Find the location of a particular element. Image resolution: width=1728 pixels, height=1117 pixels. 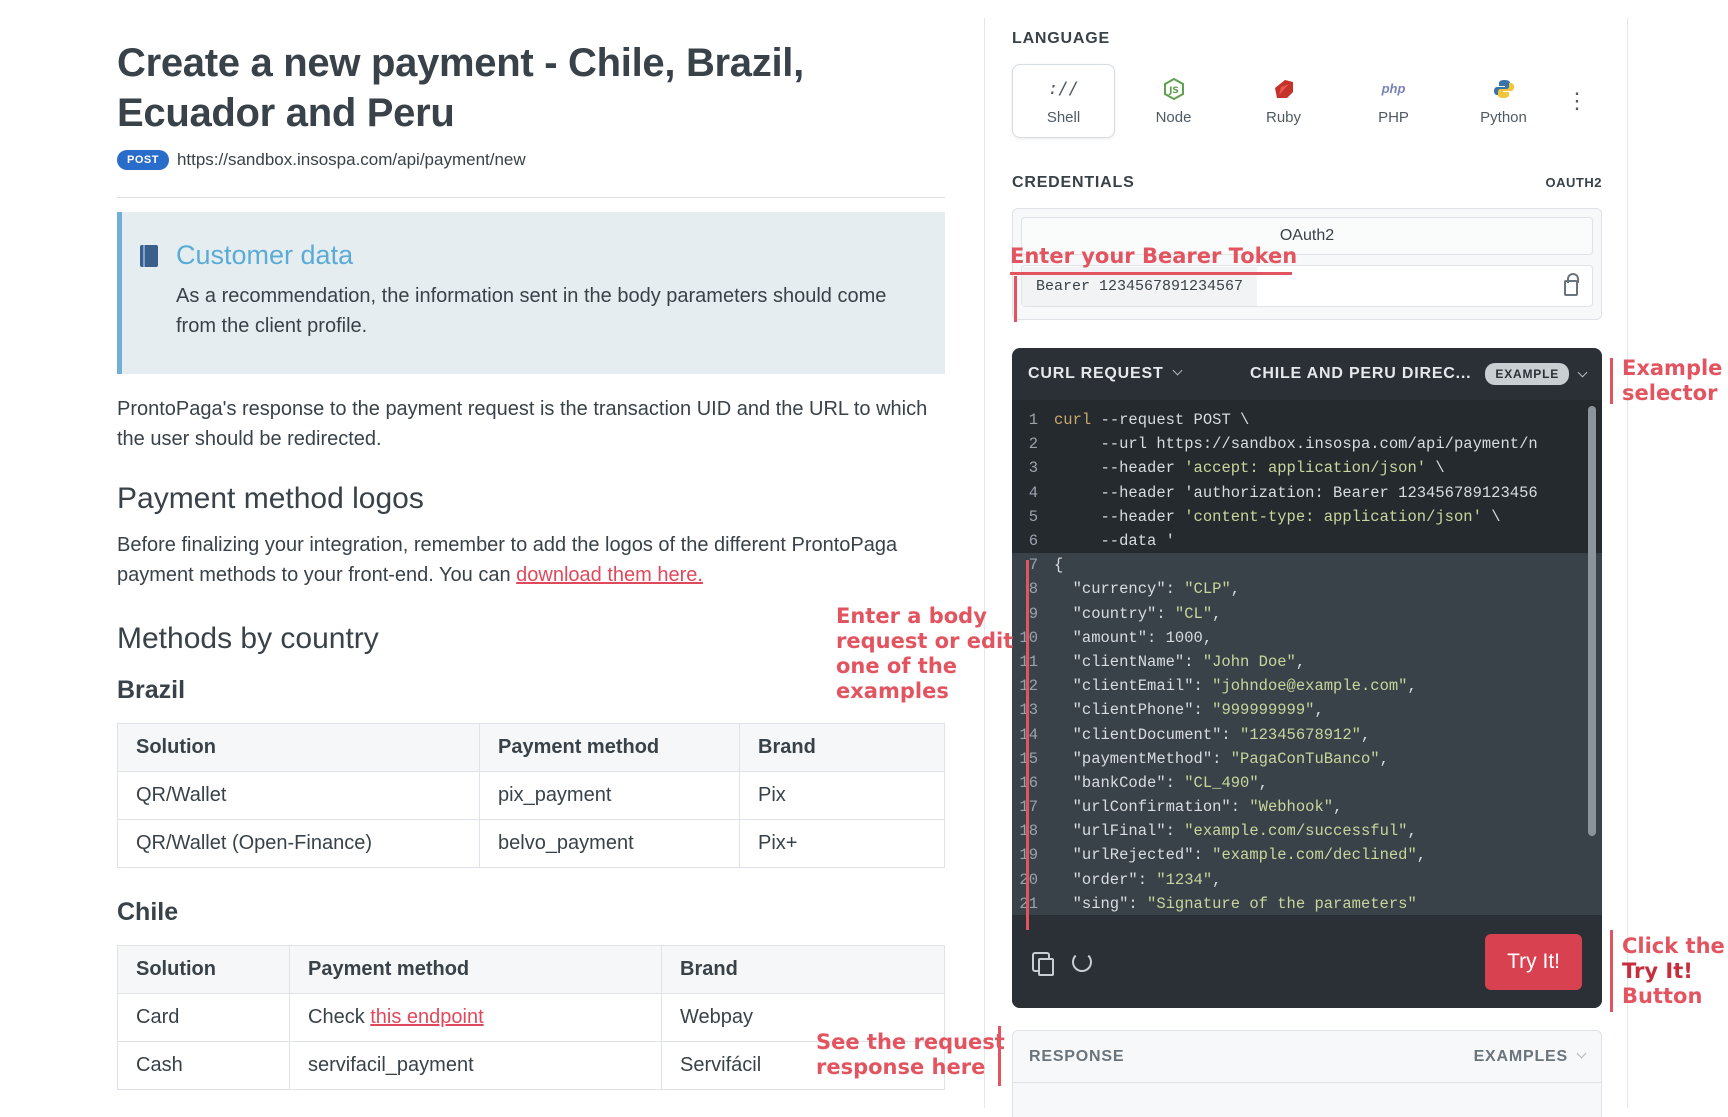

code-line: 15 "paymentMethod": "PagaConTuBanco", is located at coordinates (1307, 758).